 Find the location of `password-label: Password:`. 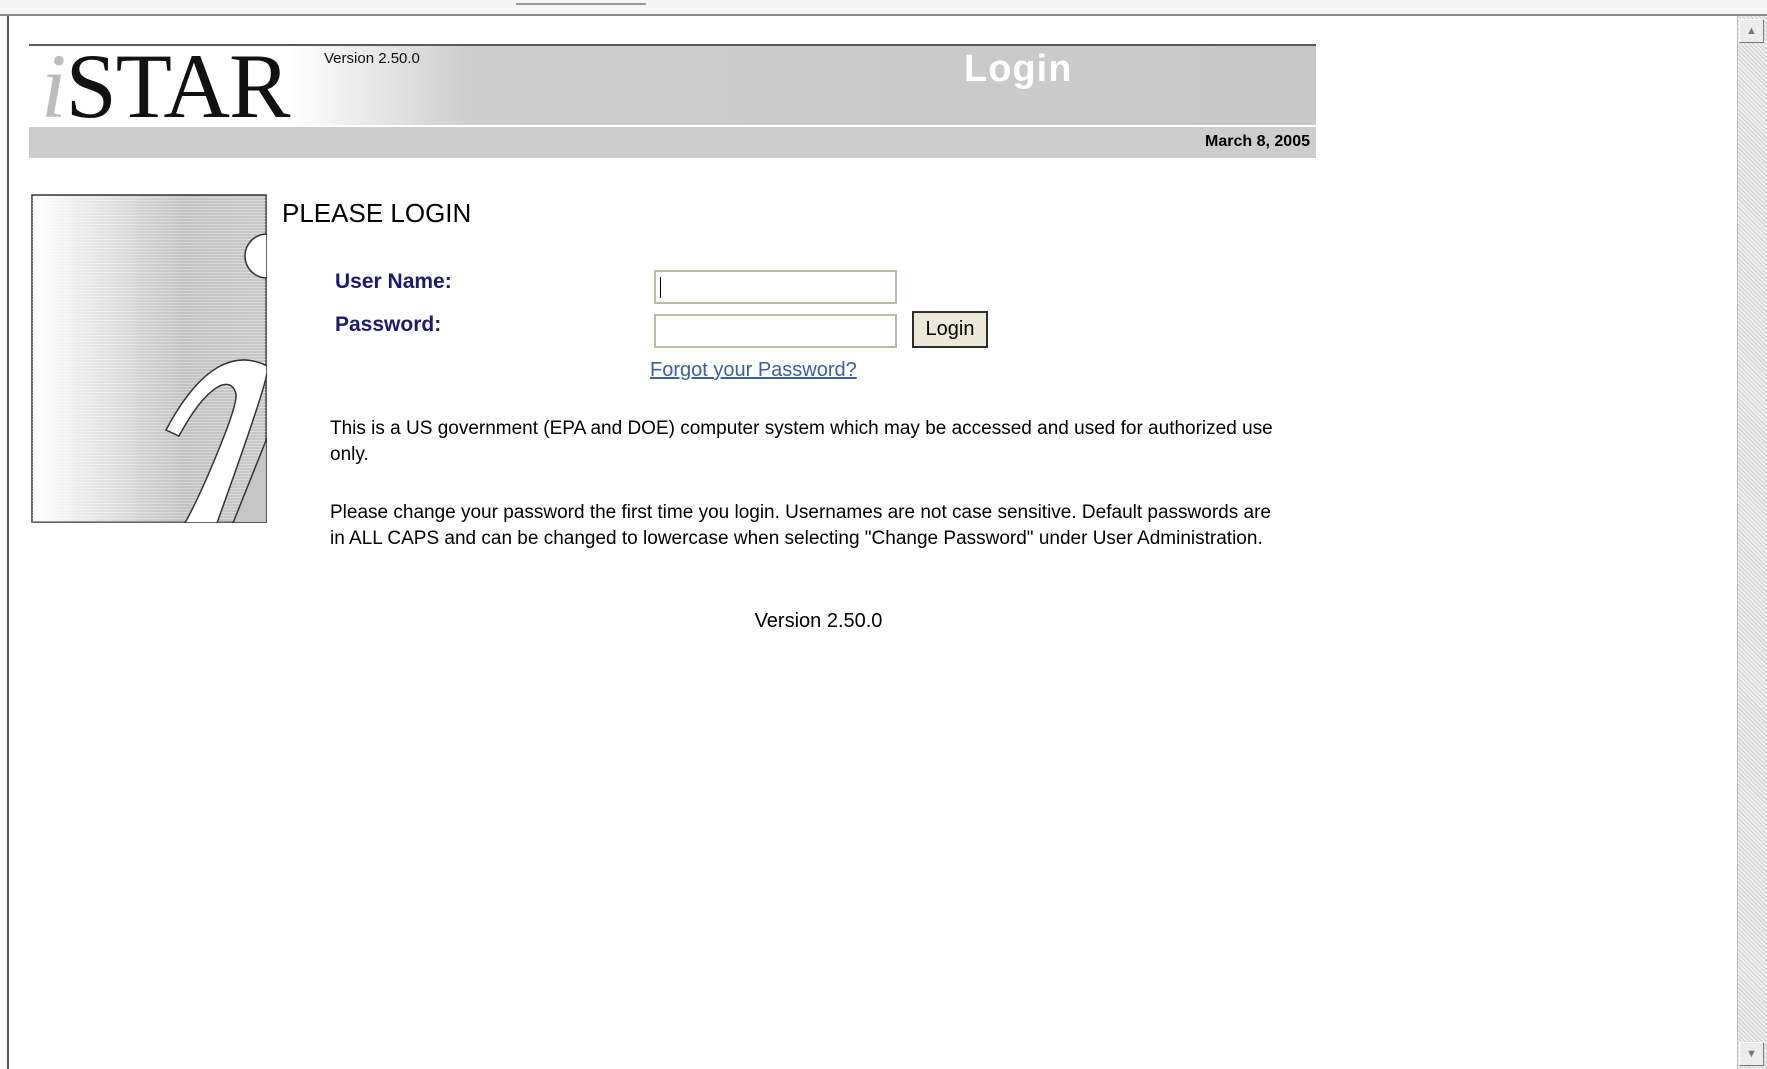

password-label: Password: is located at coordinates (388, 324).